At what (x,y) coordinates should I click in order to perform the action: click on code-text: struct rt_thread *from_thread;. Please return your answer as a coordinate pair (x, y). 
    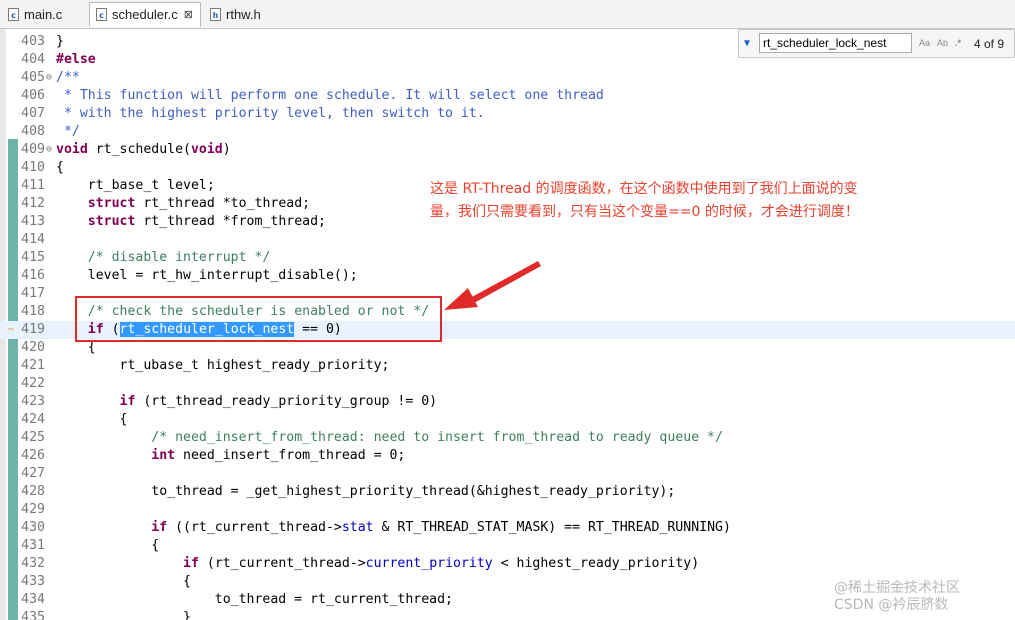
    Looking at the image, I should click on (206, 221).